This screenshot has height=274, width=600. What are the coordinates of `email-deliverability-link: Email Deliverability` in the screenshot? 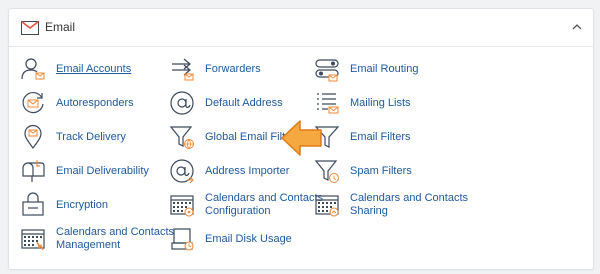 It's located at (84, 171).